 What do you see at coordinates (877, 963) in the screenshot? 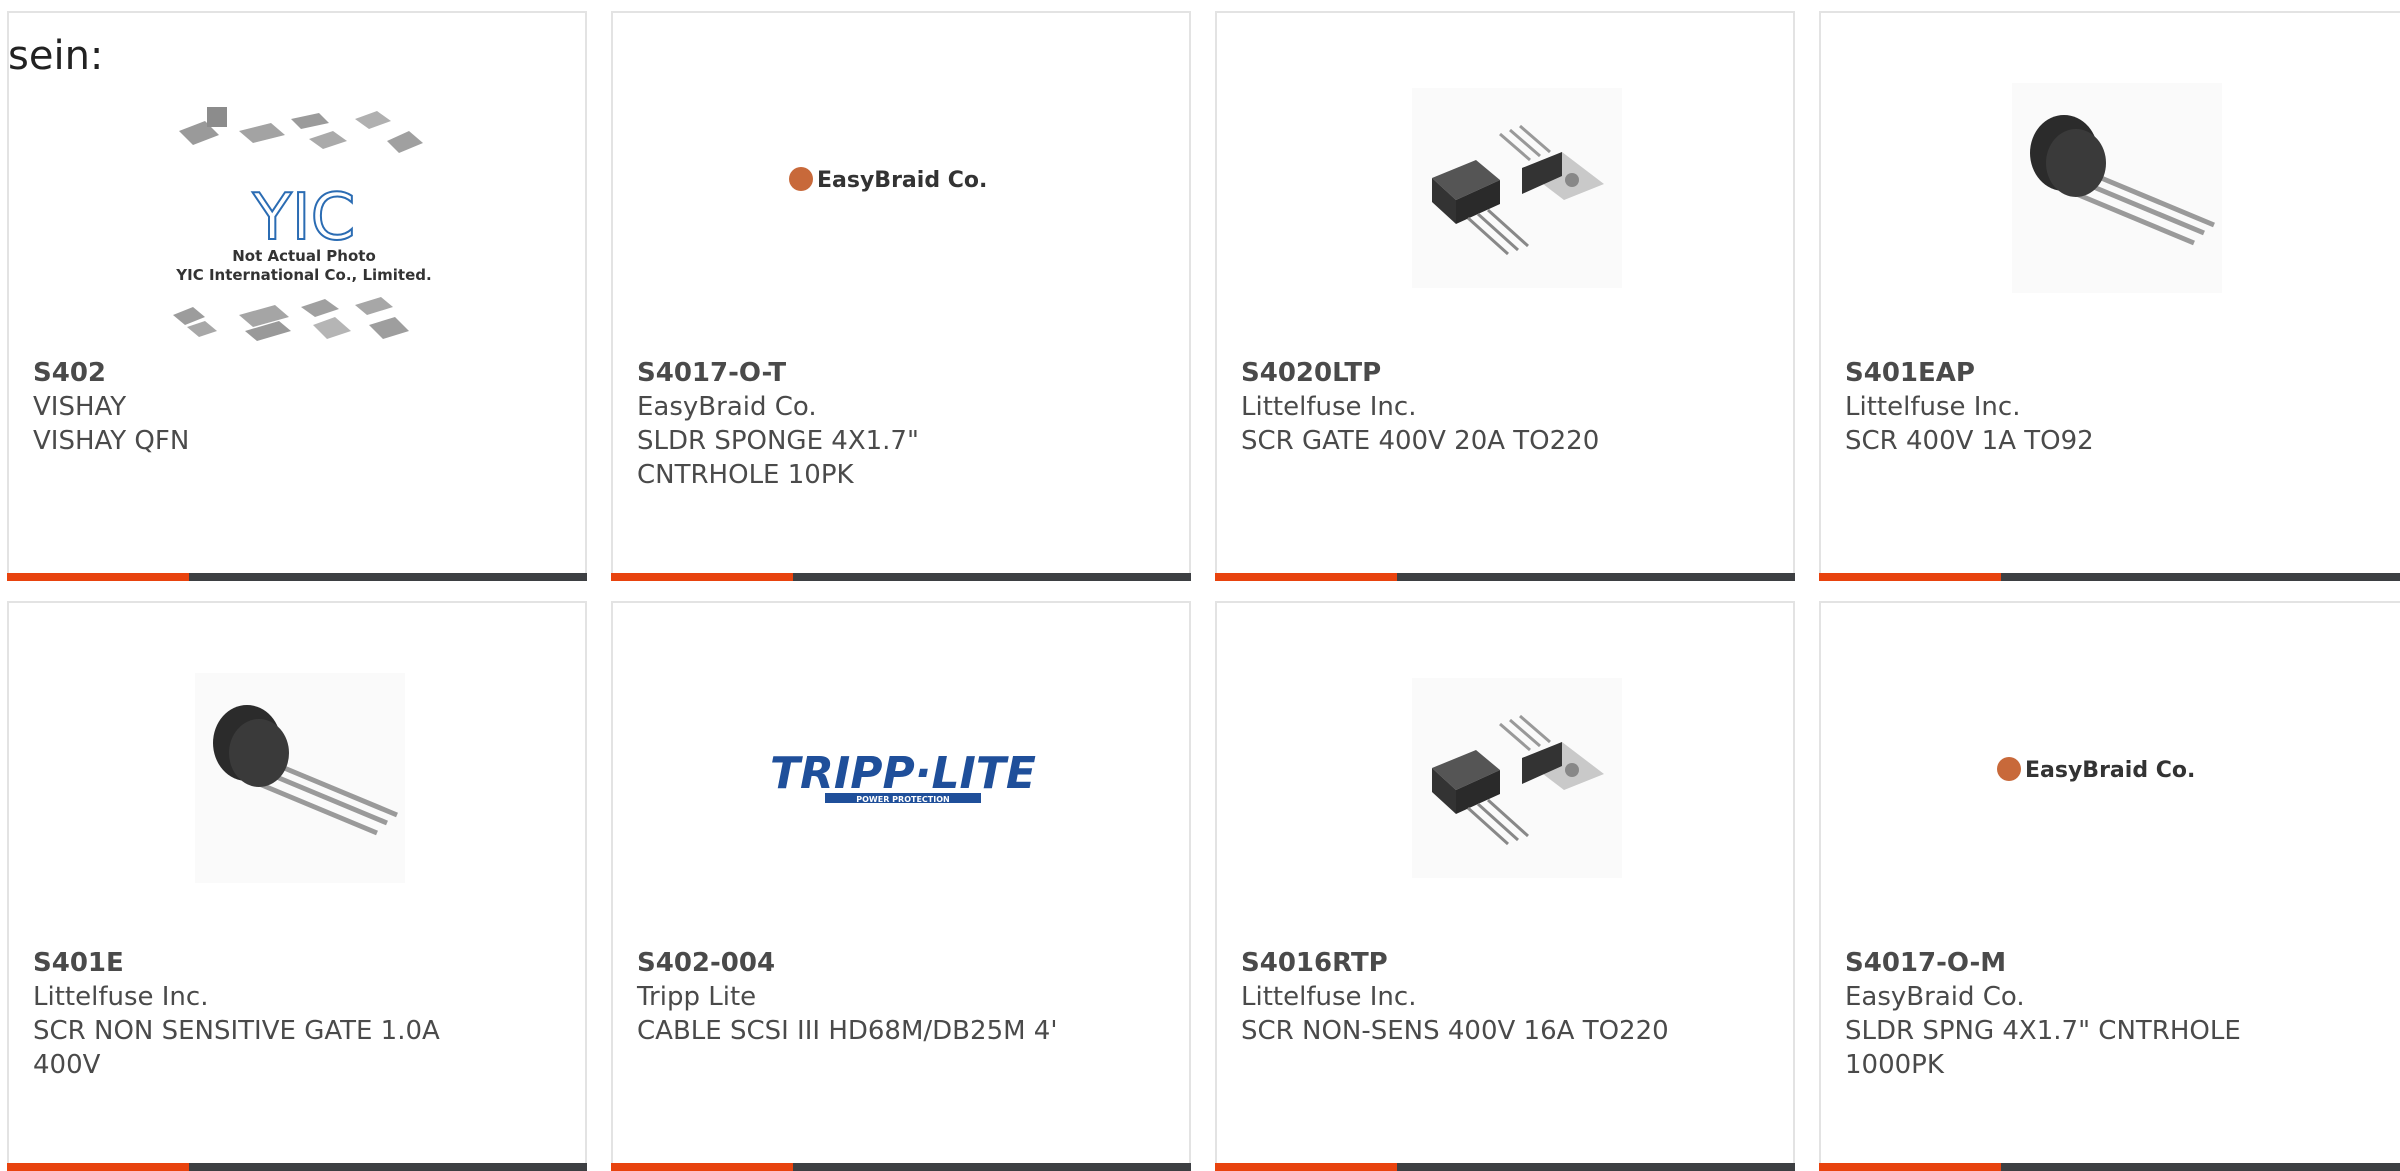
I see `part-number-link: S402-004` at bounding box center [877, 963].